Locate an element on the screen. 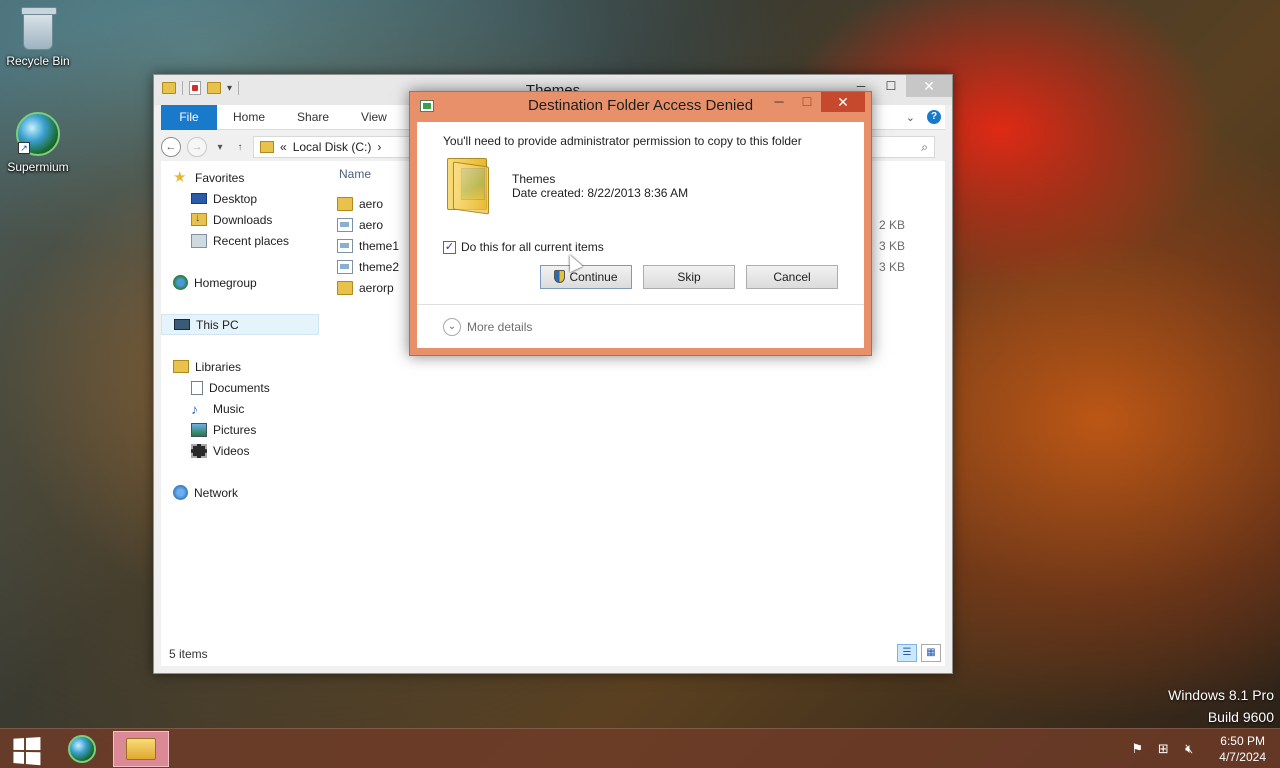  list-item: theme1 is located at coordinates (368, 245).